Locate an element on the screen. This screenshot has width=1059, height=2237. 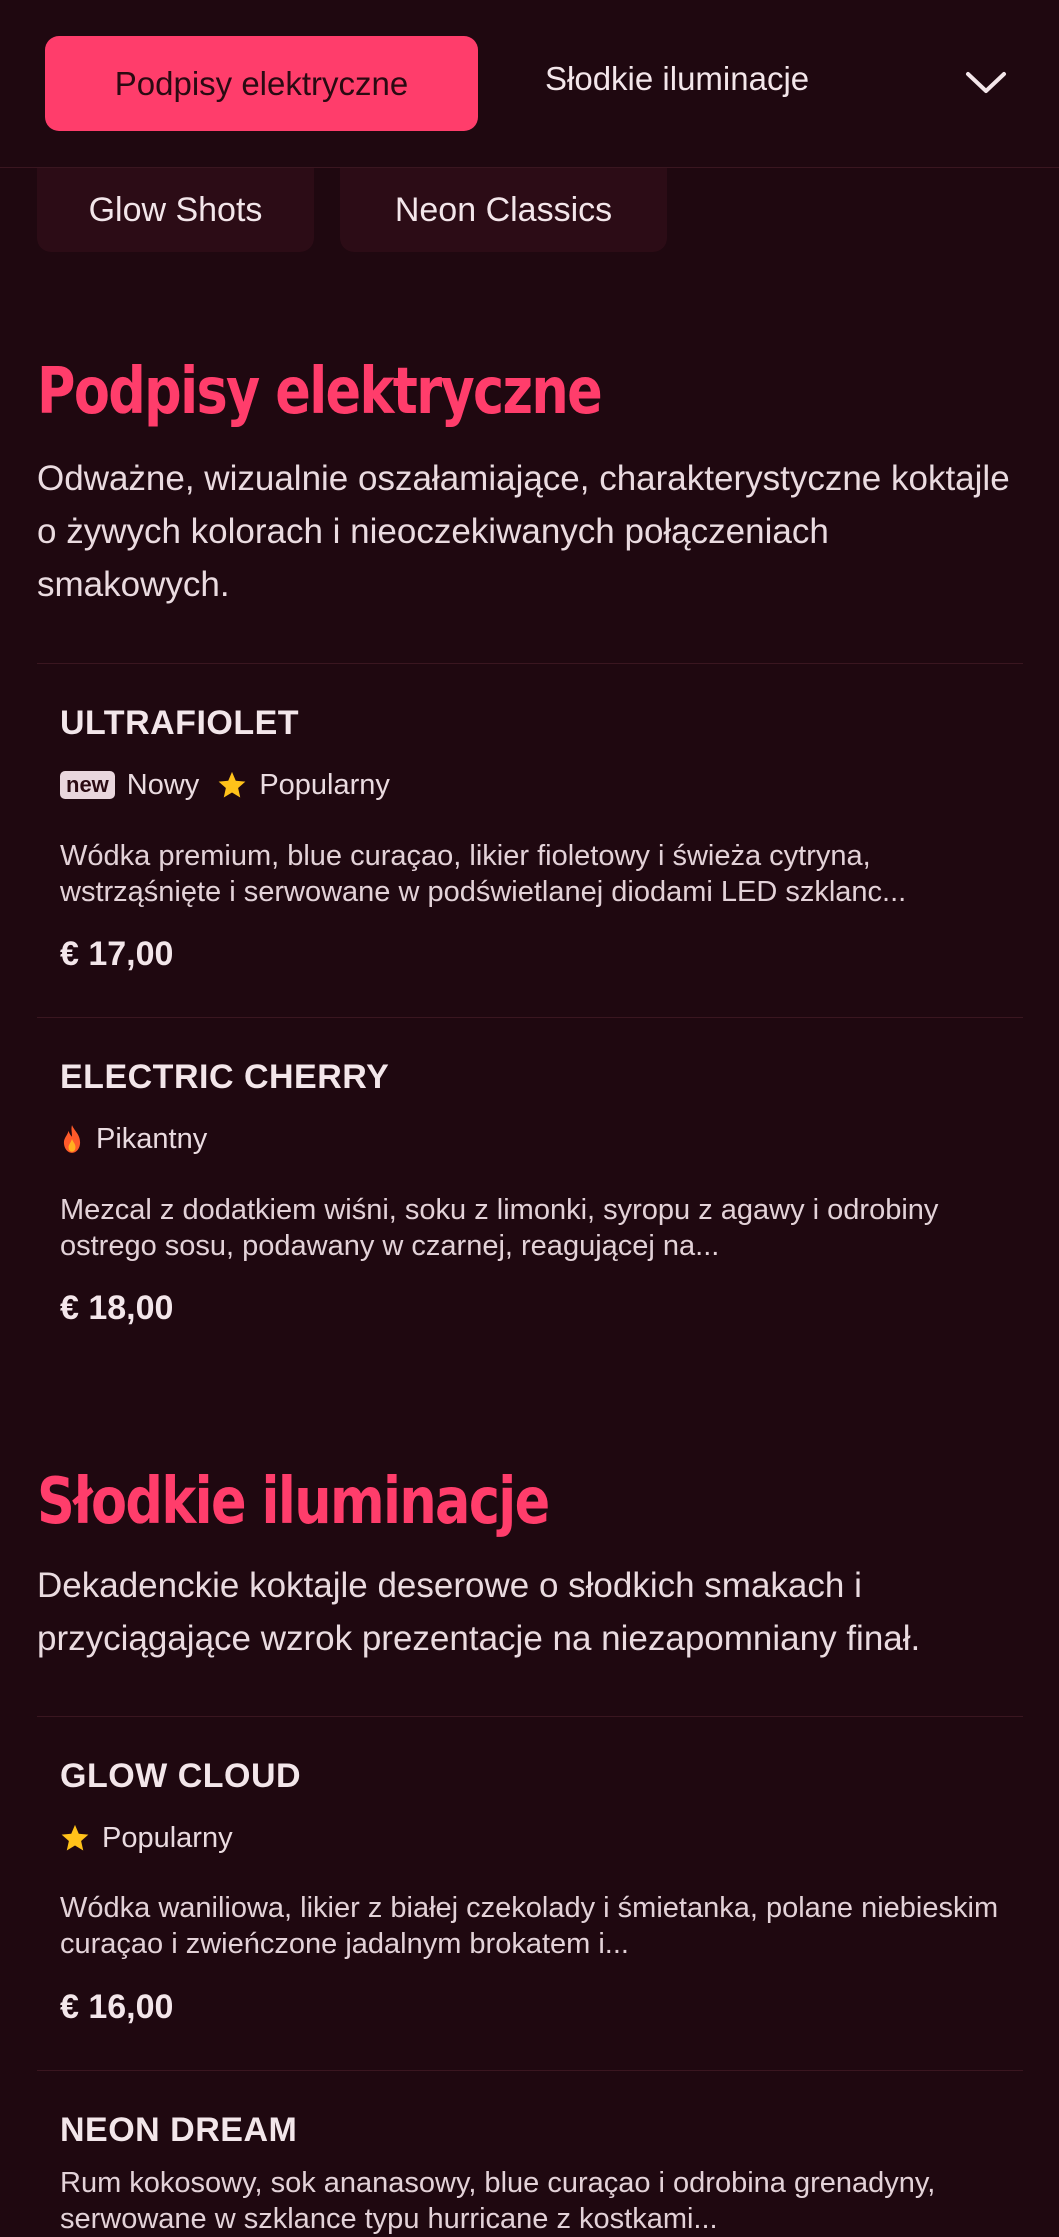
tag-spicy-label: Pikantny is located at coordinates (152, 1138).